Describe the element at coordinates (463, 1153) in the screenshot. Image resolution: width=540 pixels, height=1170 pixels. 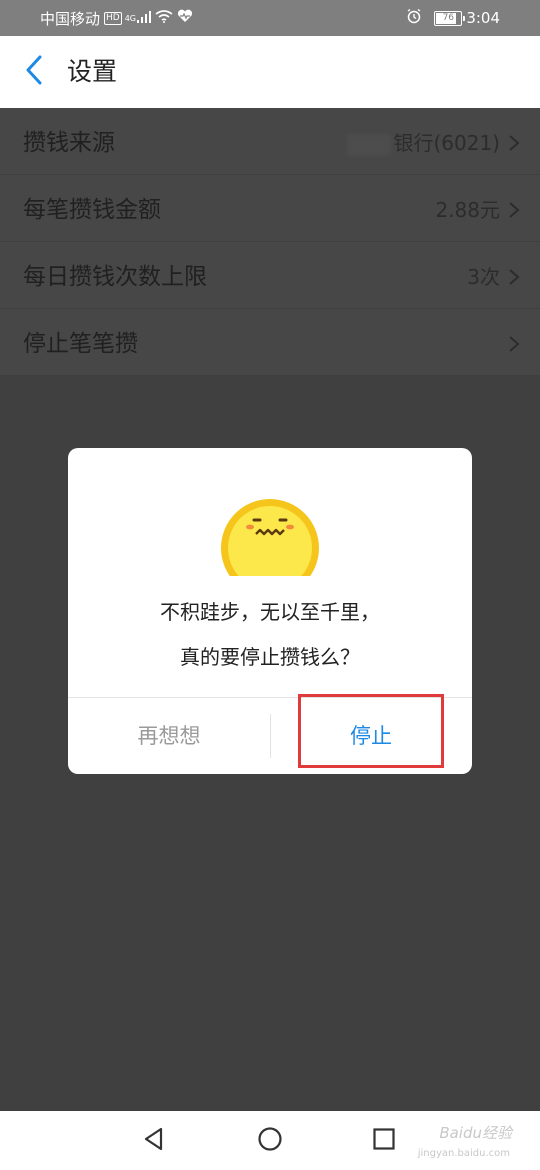
I see `watermark-subtext: jingyan.baidu.com` at that location.